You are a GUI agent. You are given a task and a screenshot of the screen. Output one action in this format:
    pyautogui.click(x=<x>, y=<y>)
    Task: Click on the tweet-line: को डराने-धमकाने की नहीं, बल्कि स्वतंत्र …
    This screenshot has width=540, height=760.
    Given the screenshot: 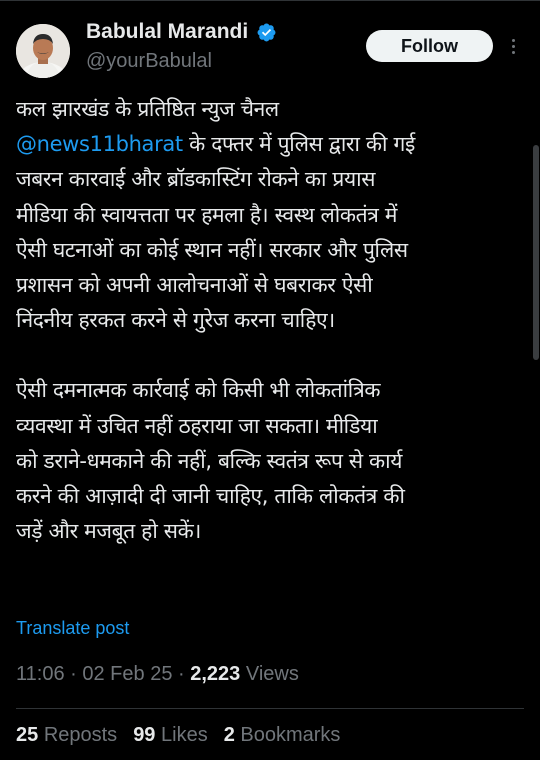 What is the action you would take?
    pyautogui.click(x=209, y=460)
    